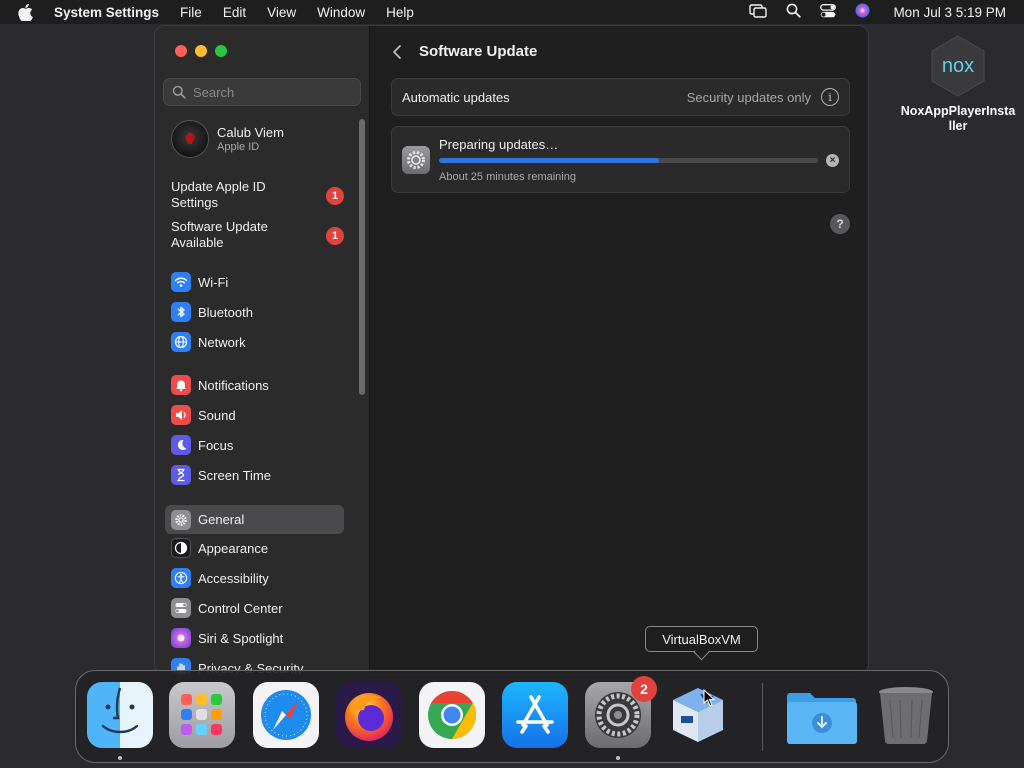 Image resolution: width=1024 pixels, height=768 pixels. I want to click on menu-view: View, so click(281, 12).